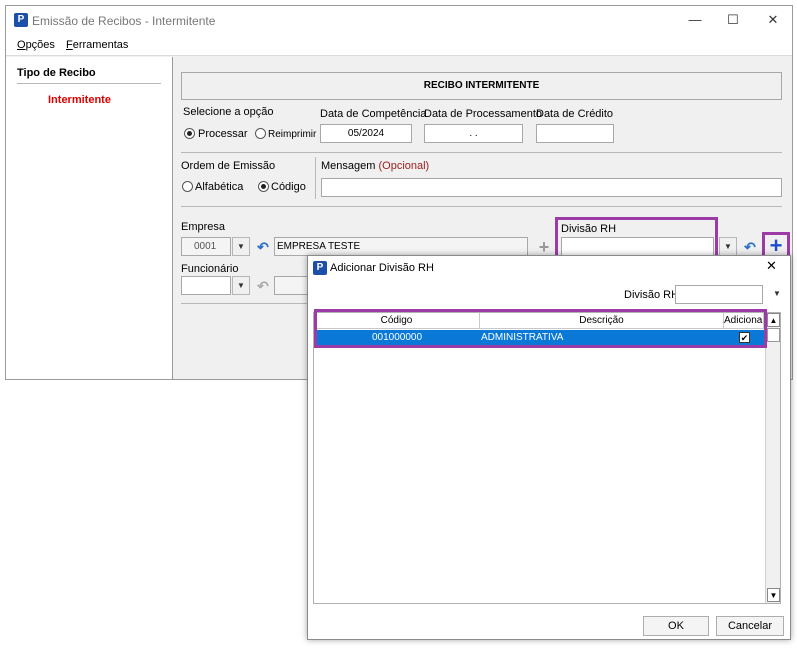 This screenshot has width=797, height=649. Describe the element at coordinates (263, 286) in the screenshot. I see `funcionario-undo-arrow-icon: ↶` at that location.